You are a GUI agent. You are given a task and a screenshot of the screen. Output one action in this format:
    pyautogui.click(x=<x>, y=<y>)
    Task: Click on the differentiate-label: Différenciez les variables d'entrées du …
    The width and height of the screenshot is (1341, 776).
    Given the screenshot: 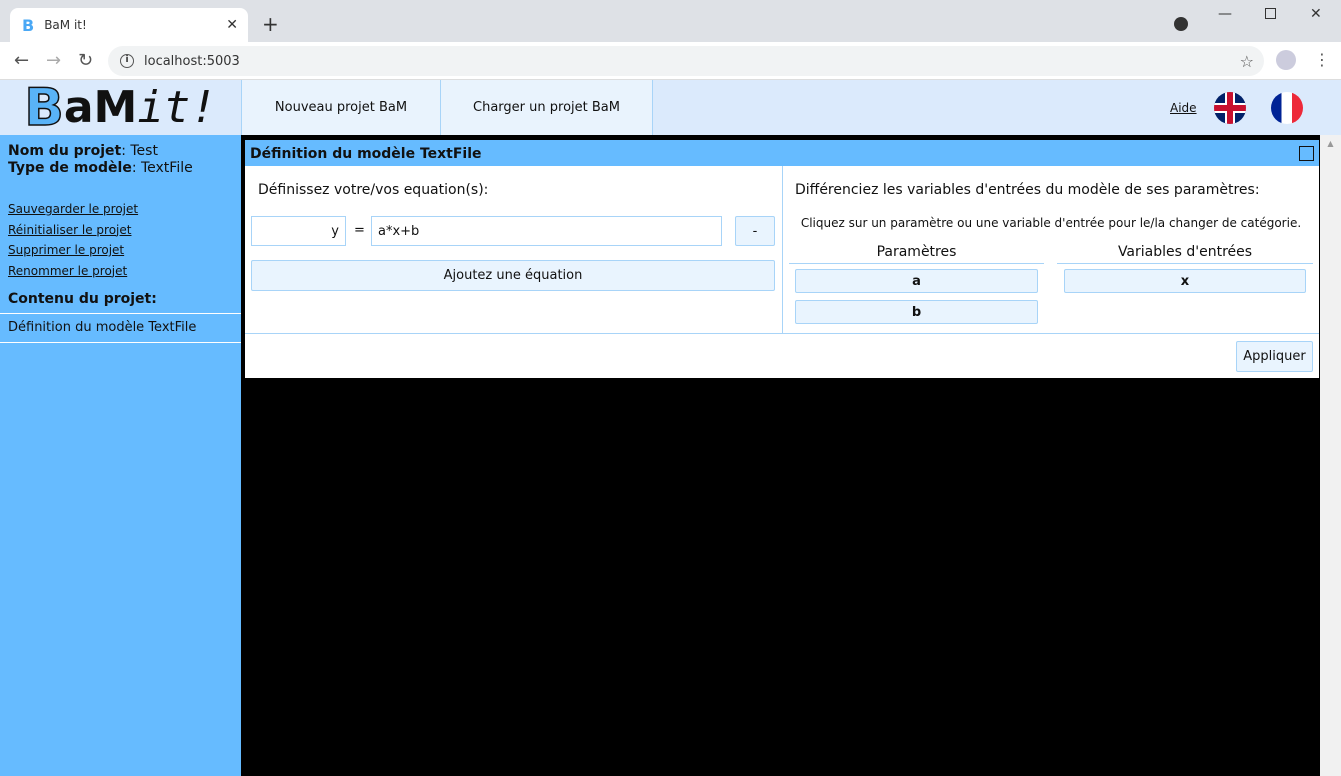 What is the action you would take?
    pyautogui.click(x=1027, y=190)
    